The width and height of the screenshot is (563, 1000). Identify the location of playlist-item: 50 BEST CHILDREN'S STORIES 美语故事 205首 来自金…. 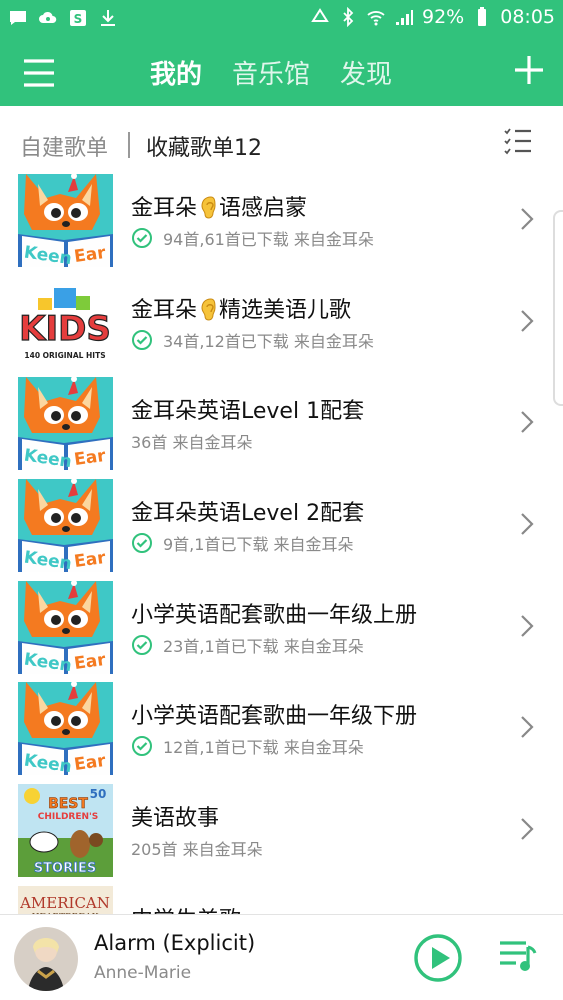
(281, 829).